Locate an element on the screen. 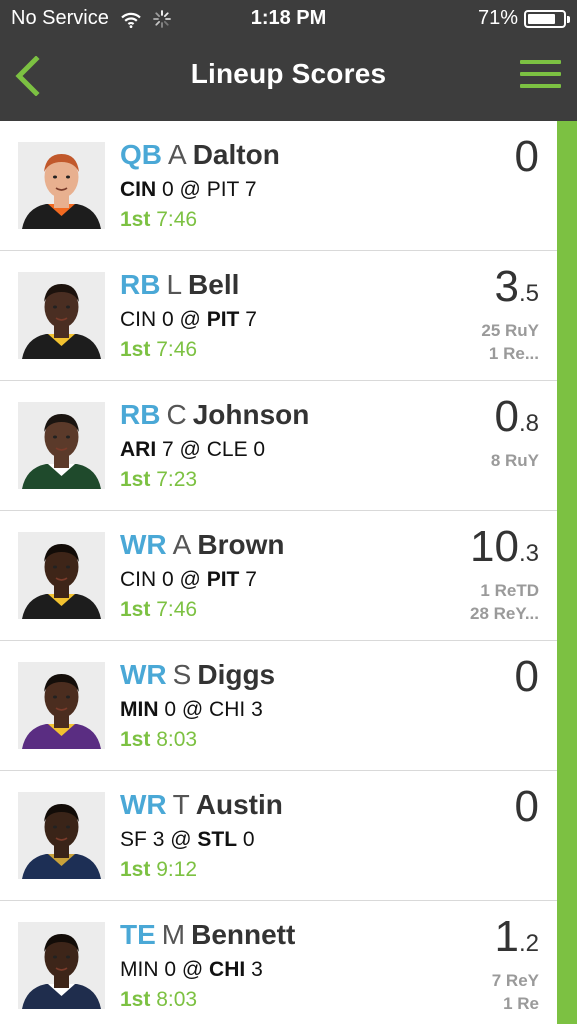 The width and height of the screenshot is (577, 1024). player-last-name: Diggs is located at coordinates (236, 674).